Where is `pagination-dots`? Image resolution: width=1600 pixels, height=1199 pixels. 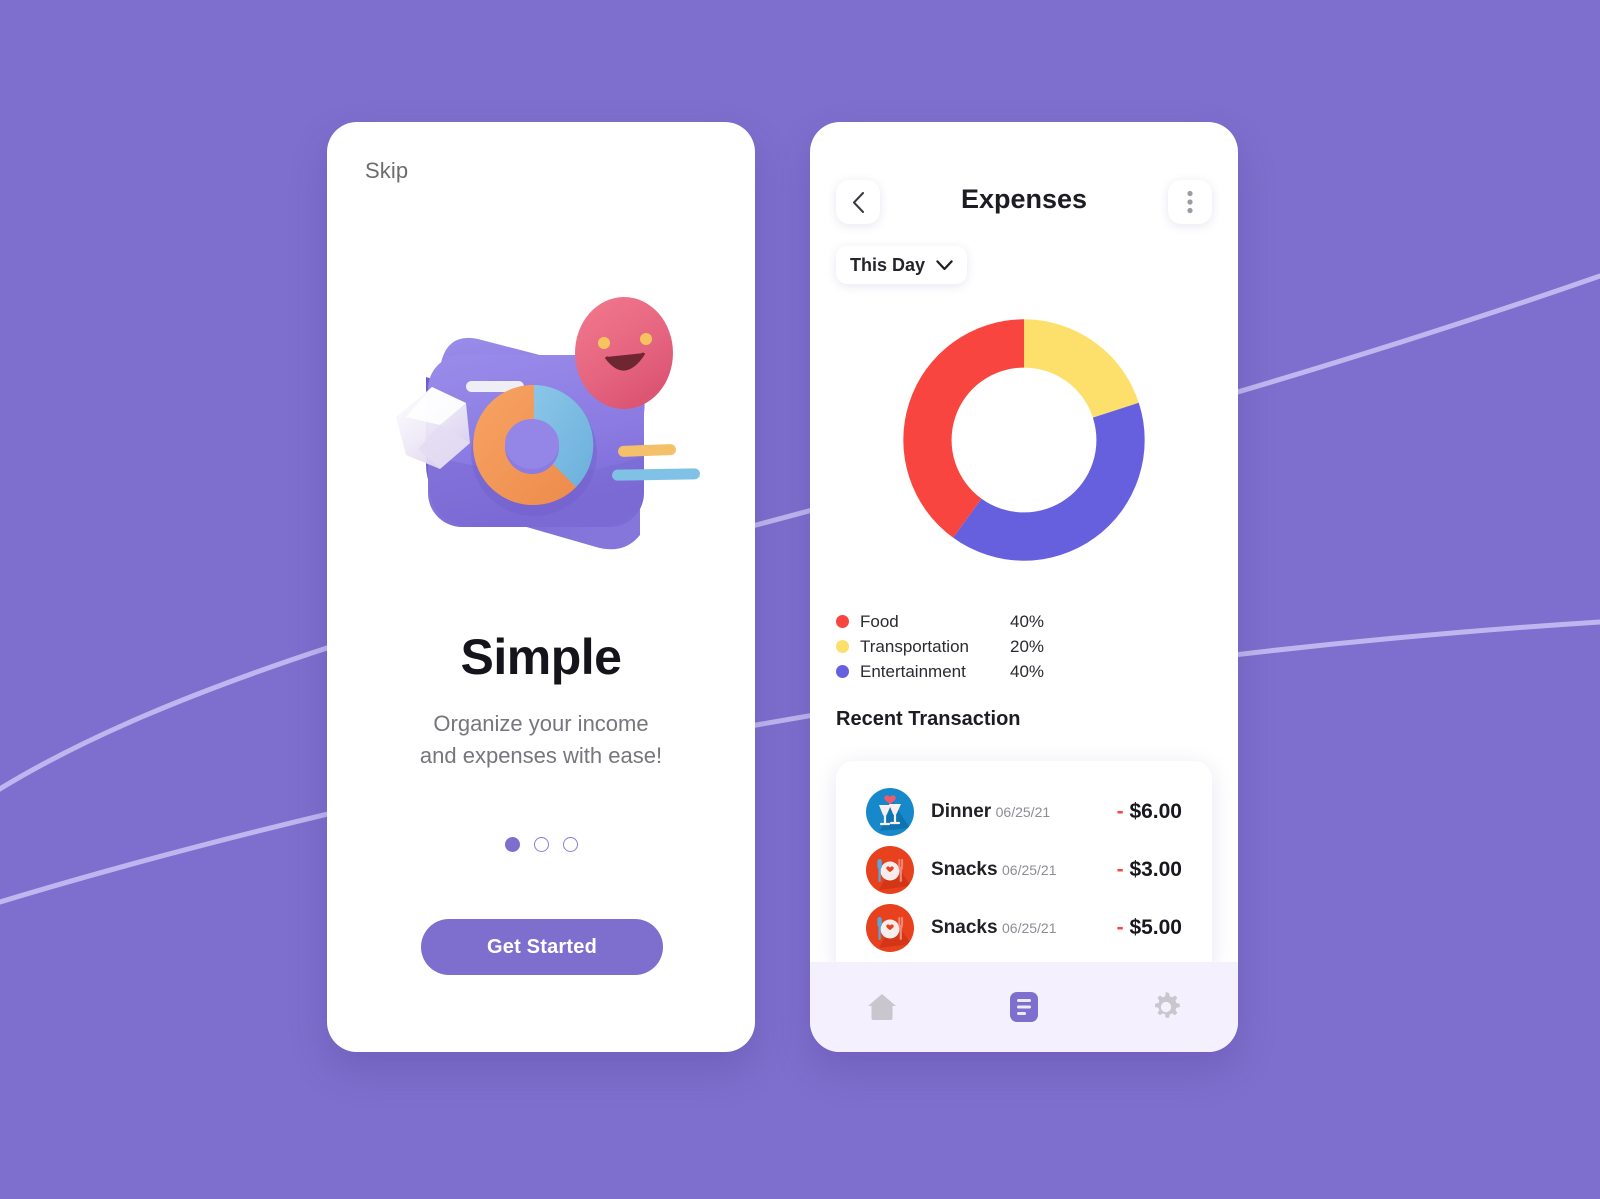 pagination-dots is located at coordinates (541, 844).